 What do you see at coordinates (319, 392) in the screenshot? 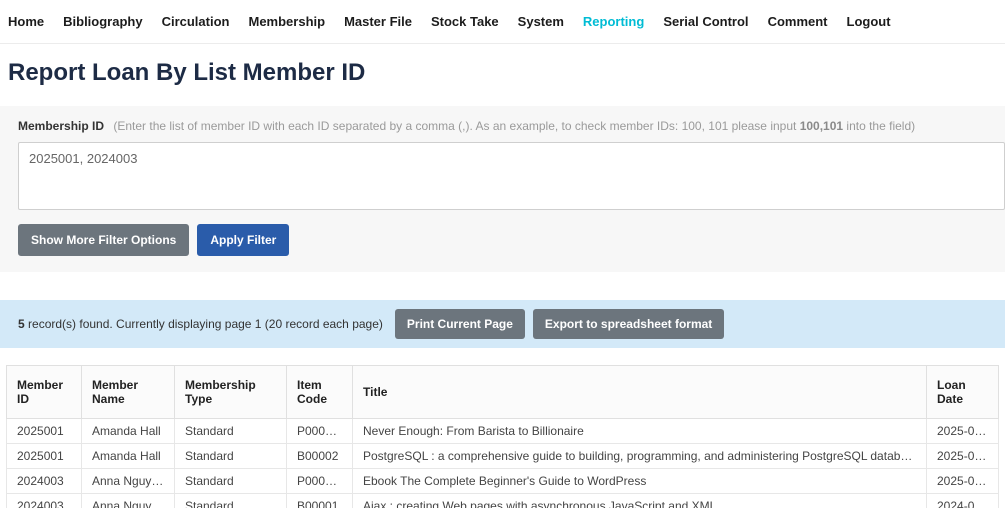
I see `column-header-item-code: Item Code` at bounding box center [319, 392].